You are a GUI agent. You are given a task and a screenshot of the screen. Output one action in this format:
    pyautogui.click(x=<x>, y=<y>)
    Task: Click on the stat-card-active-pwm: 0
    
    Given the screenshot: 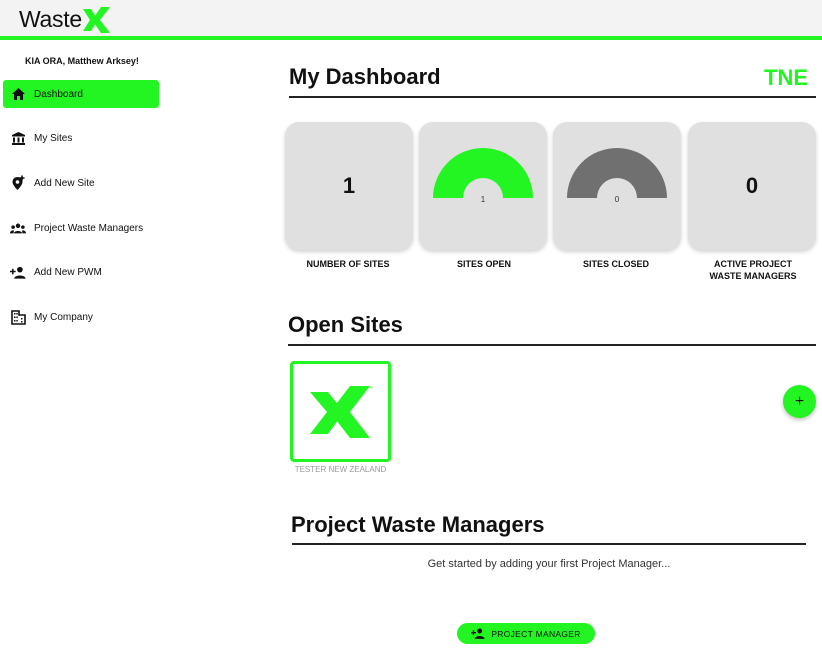 What is the action you would take?
    pyautogui.click(x=752, y=186)
    